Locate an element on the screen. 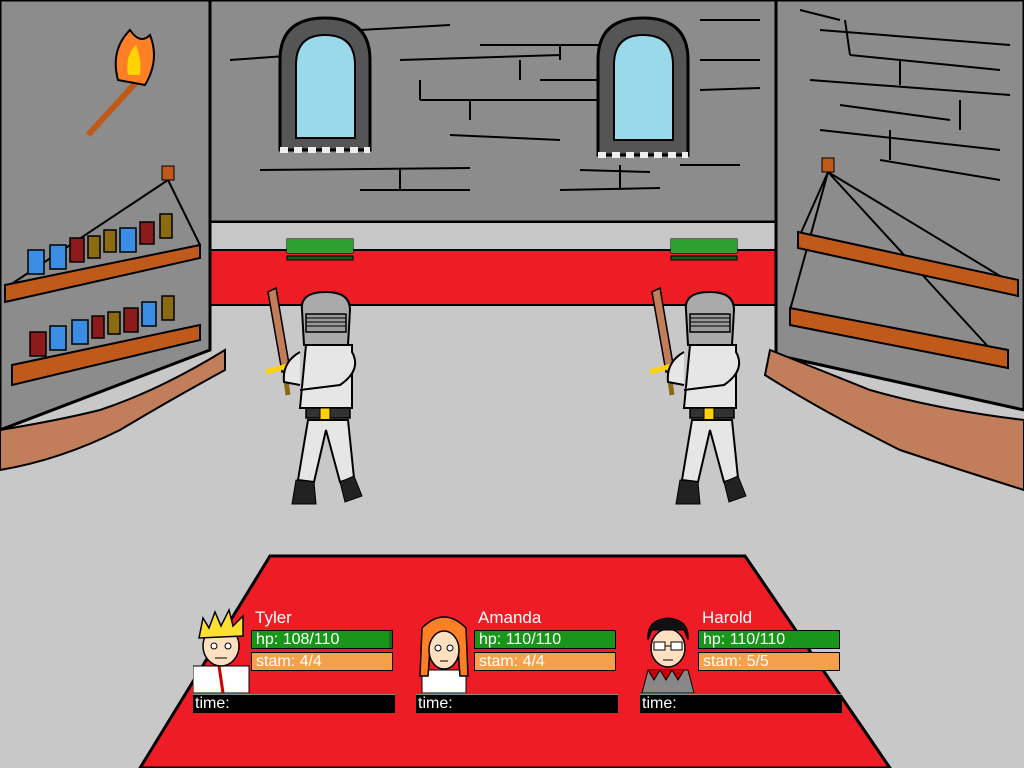 Image resolution: width=1024 pixels, height=768 pixels. enemy-hp-bar-right is located at coordinates (704, 249).